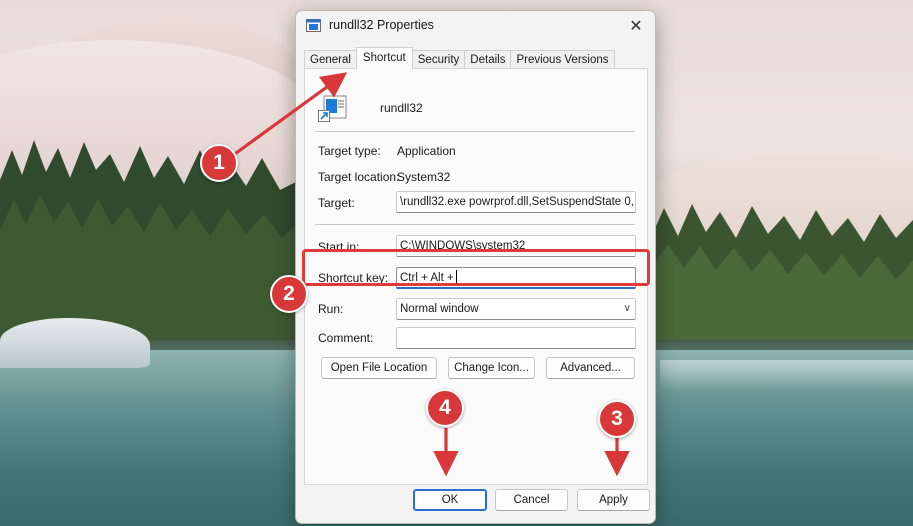 This screenshot has height=526, width=913. What do you see at coordinates (289, 294) in the screenshot?
I see `step-2-badge: 2` at bounding box center [289, 294].